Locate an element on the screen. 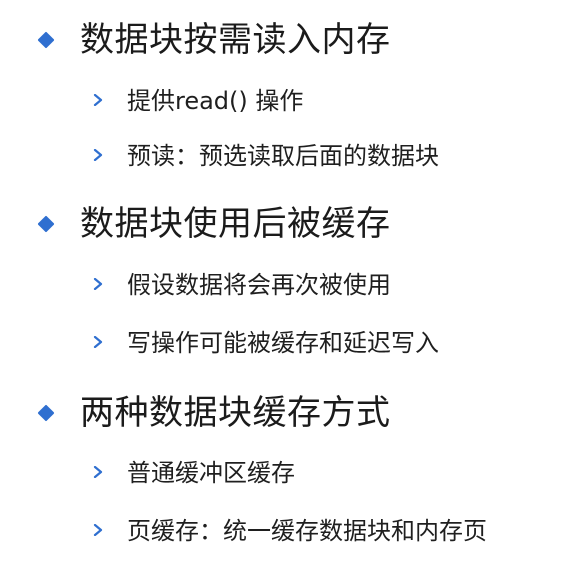 This screenshot has height=565, width=565. section-title: 数据块使用后被缓存 is located at coordinates (235, 224).